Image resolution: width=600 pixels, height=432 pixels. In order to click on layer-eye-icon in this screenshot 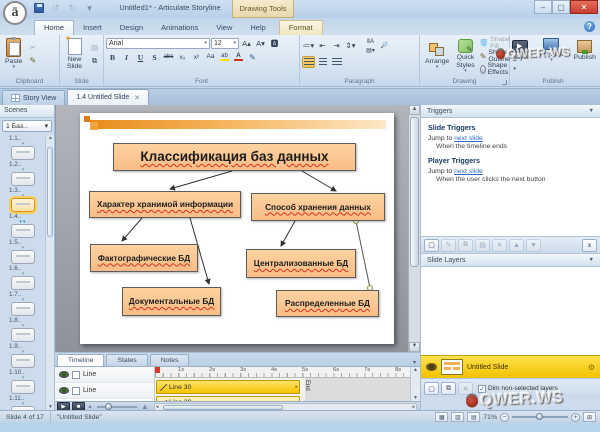, I will do `click(431, 367)`.